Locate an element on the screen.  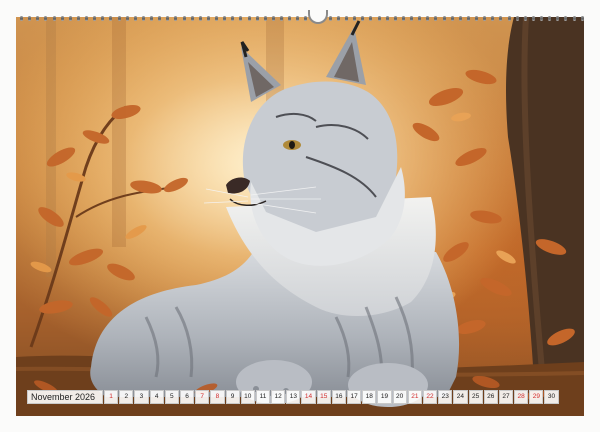
day-cell: 14 is located at coordinates (308, 397).